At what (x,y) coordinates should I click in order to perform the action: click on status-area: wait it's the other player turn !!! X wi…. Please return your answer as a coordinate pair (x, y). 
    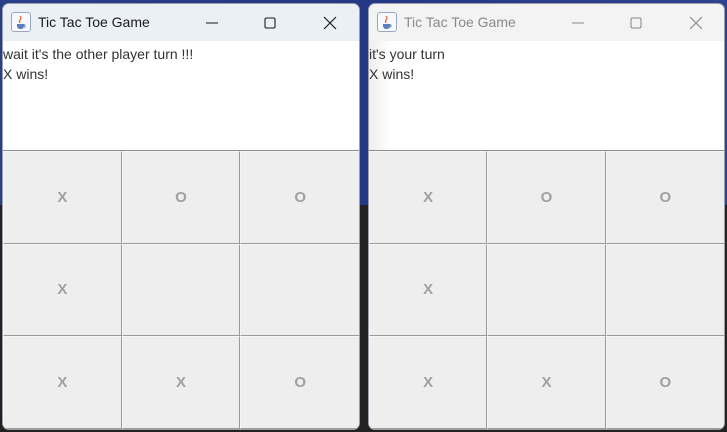
    Looking at the image, I should click on (181, 95).